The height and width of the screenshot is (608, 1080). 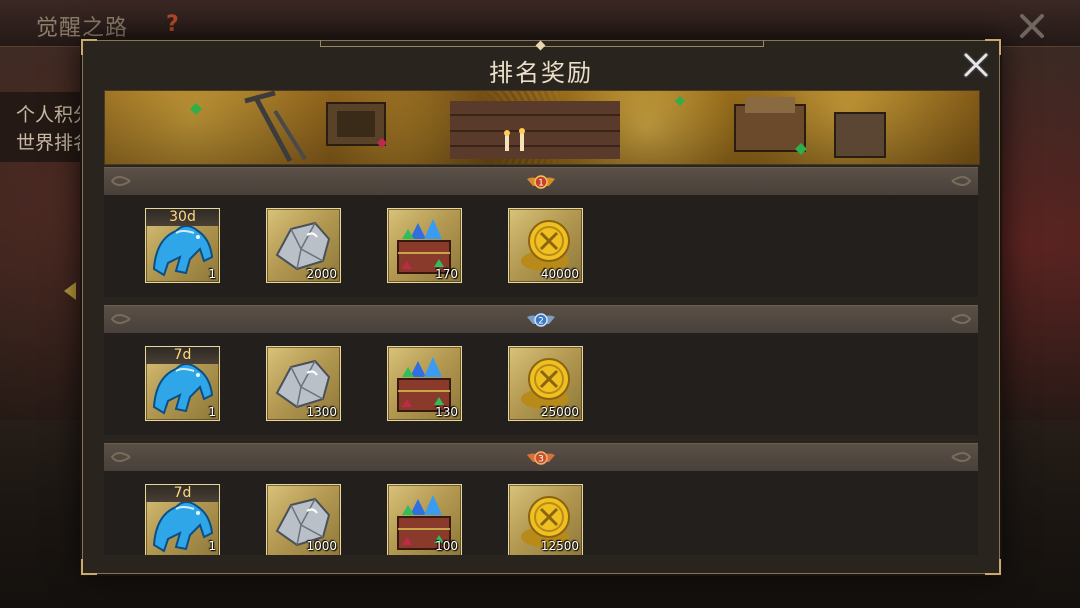 What do you see at coordinates (545, 383) in the screenshot?
I see `reward-item-gold: 25000` at bounding box center [545, 383].